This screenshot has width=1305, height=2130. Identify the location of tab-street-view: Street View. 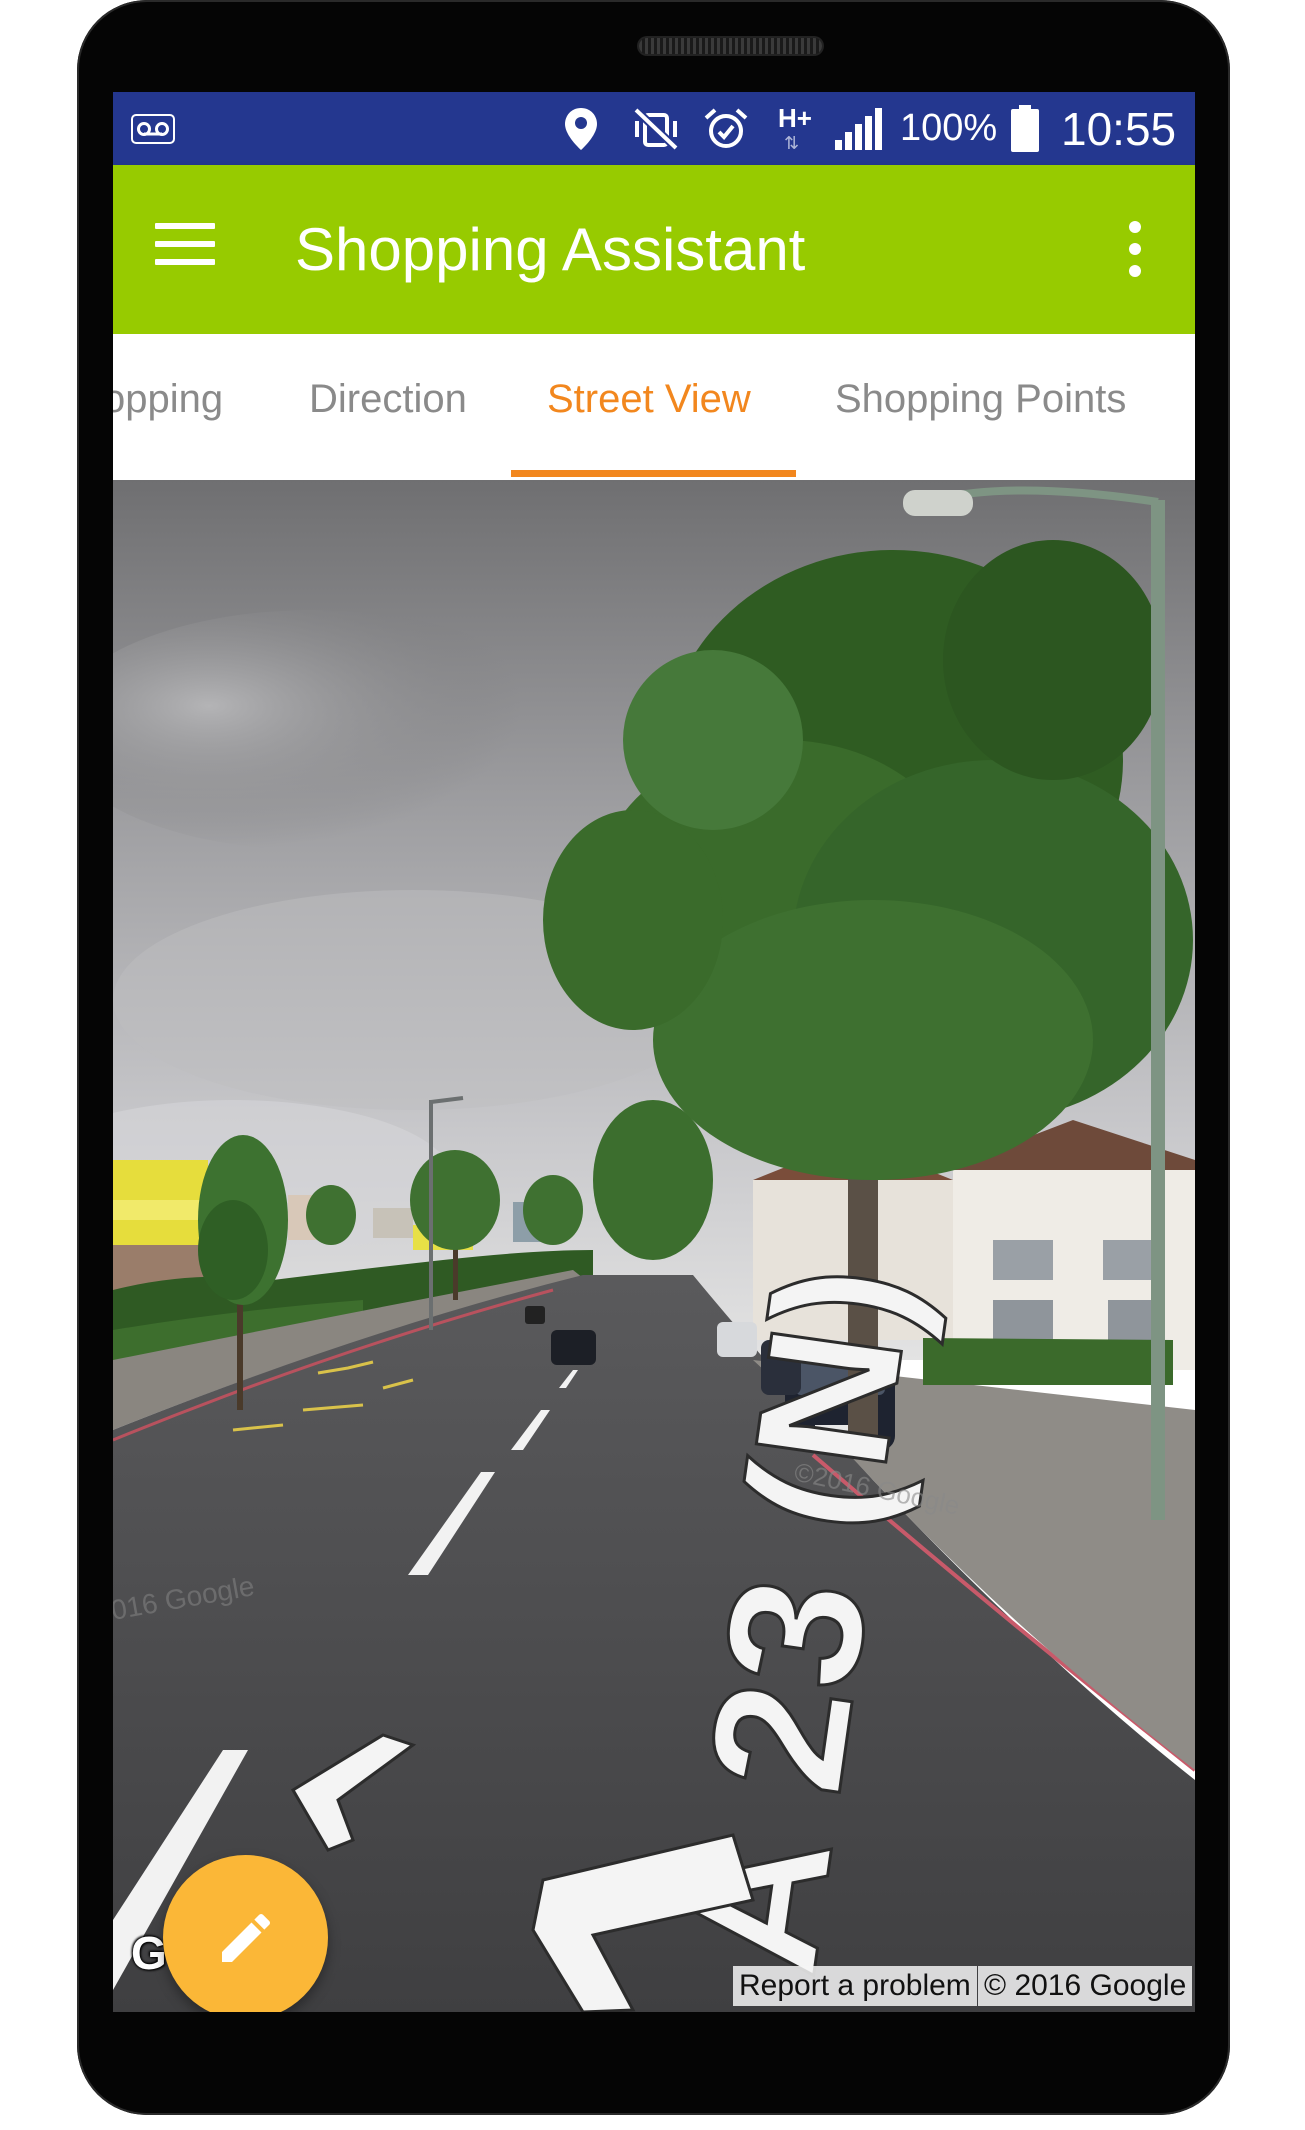
(649, 407).